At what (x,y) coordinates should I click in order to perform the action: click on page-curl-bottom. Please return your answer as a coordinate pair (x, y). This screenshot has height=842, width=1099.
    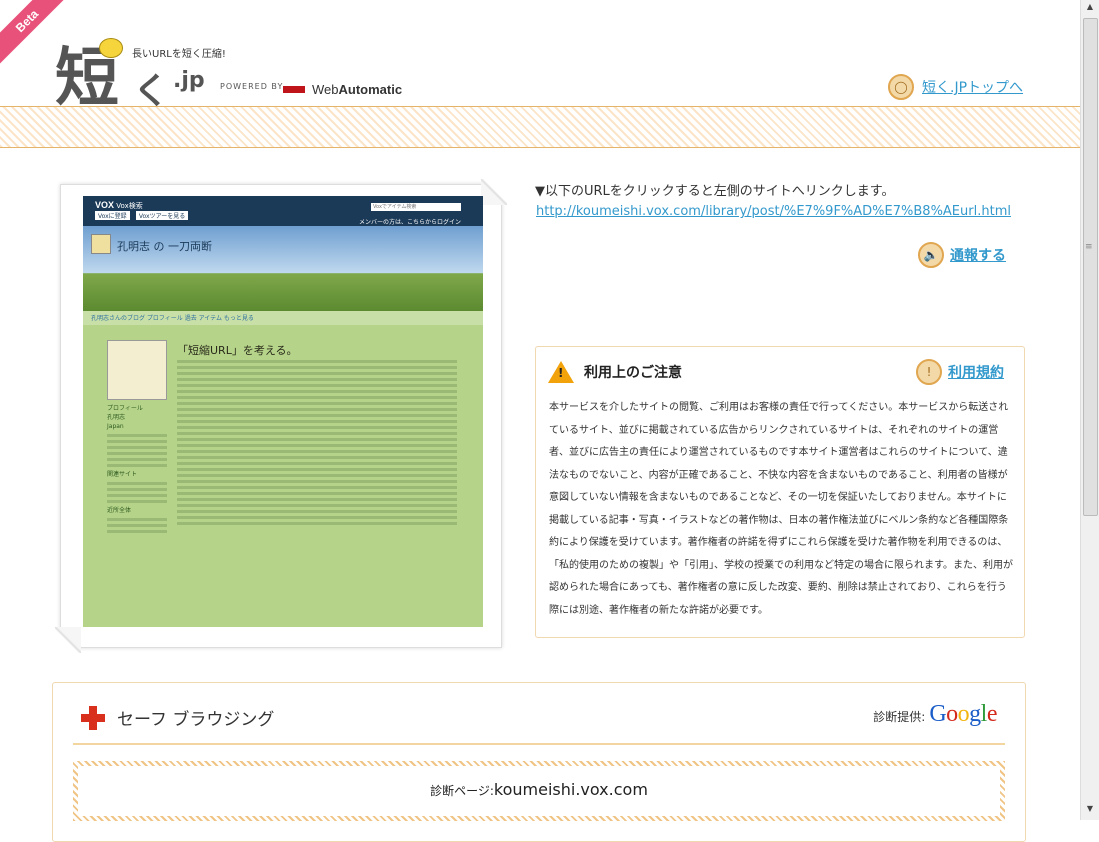
    Looking at the image, I should click on (68, 640).